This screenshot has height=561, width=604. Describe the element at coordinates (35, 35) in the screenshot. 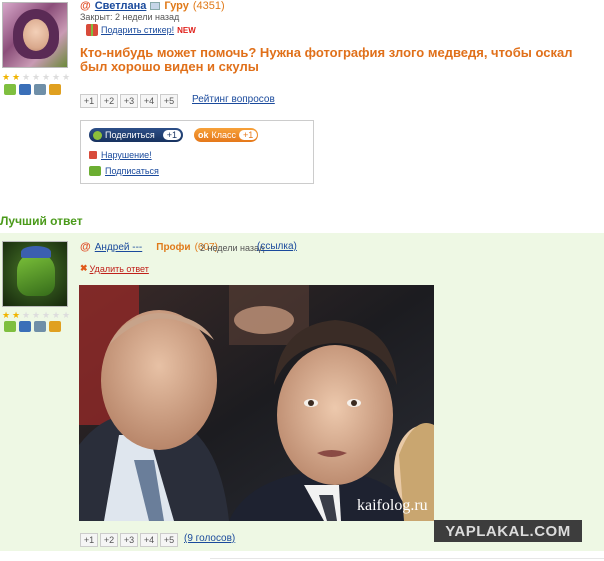

I see `question-author-avatar` at that location.